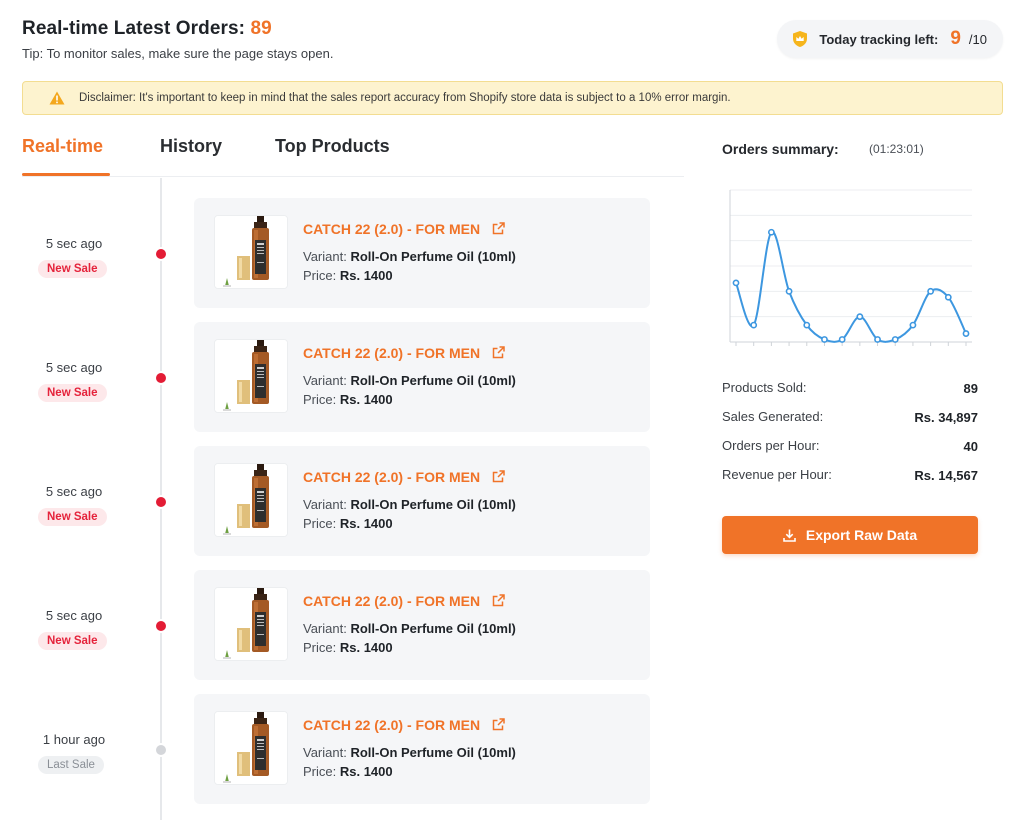 The width and height of the screenshot is (1025, 820). What do you see at coordinates (771, 445) in the screenshot?
I see `stat-label: Orders per Hour:` at bounding box center [771, 445].